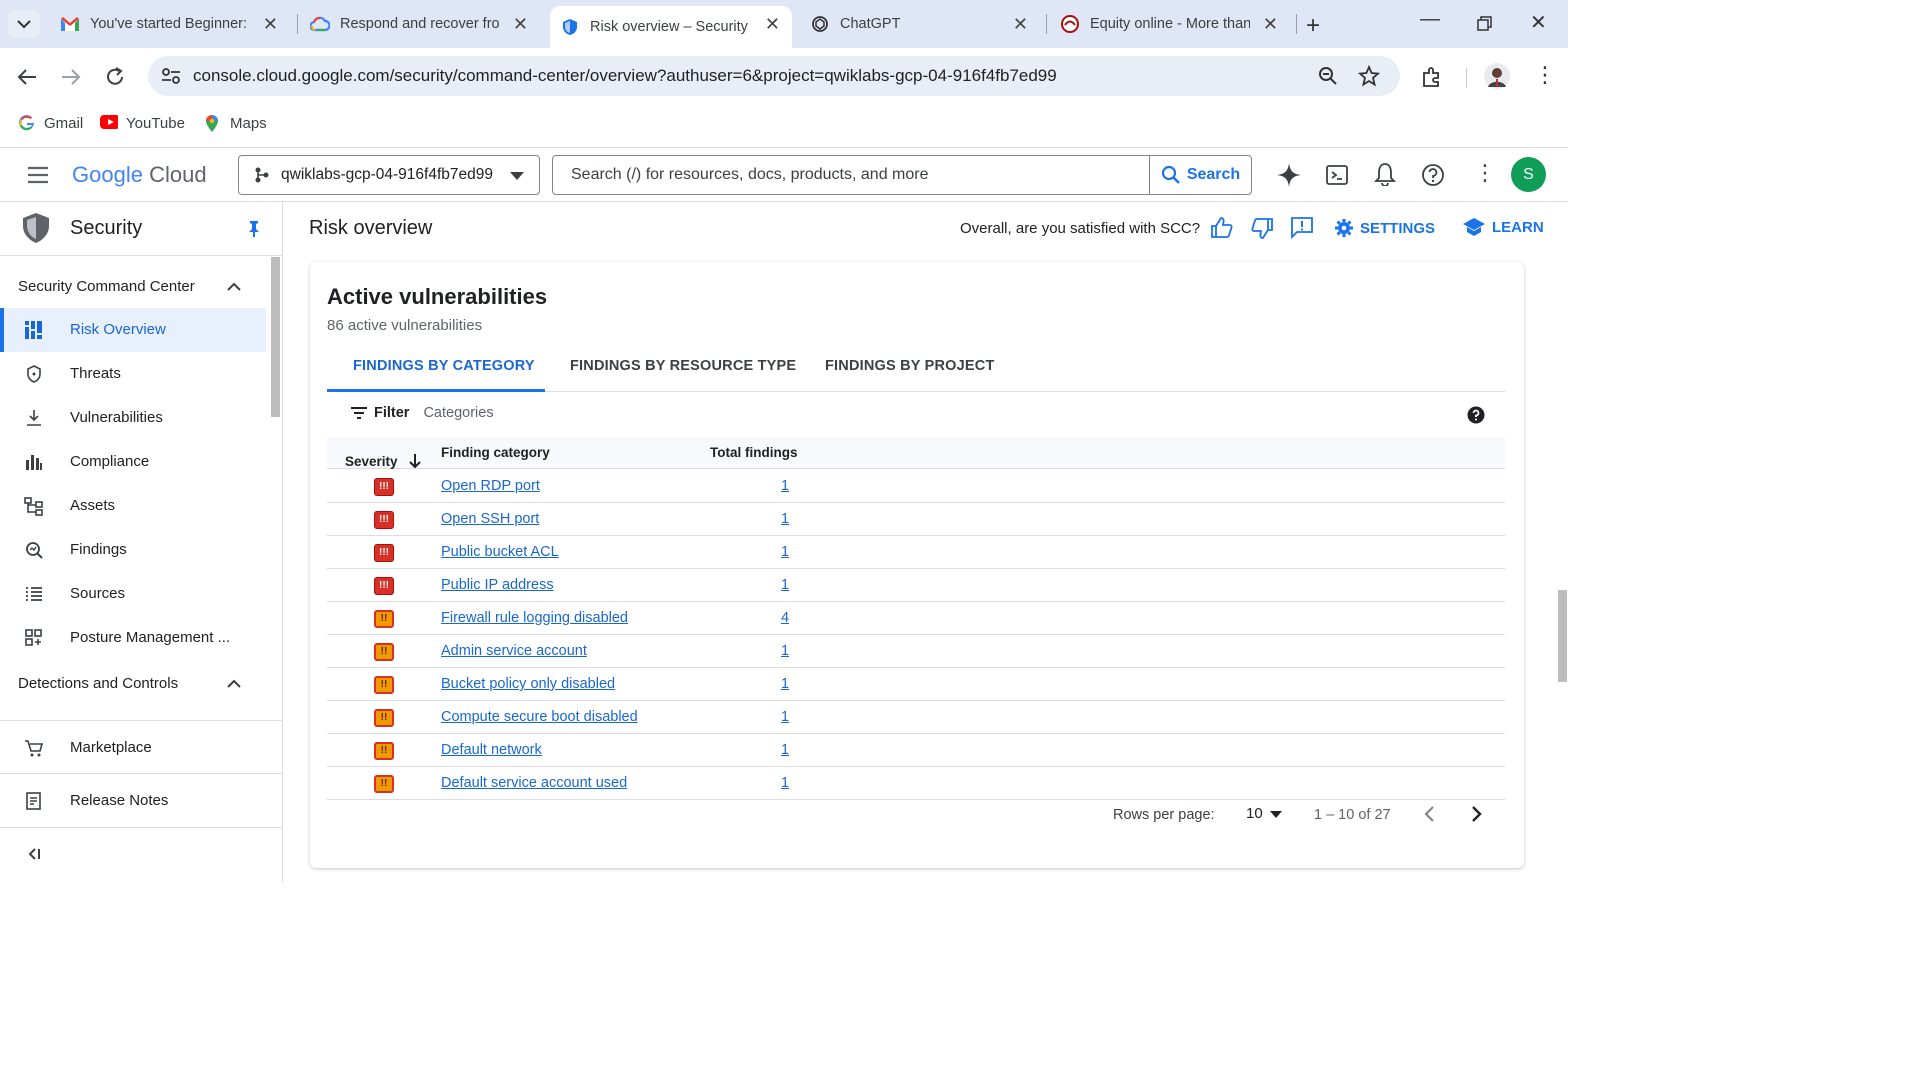  Describe the element at coordinates (1538, 22) in the screenshot. I see `close-window-icon: ✕` at that location.